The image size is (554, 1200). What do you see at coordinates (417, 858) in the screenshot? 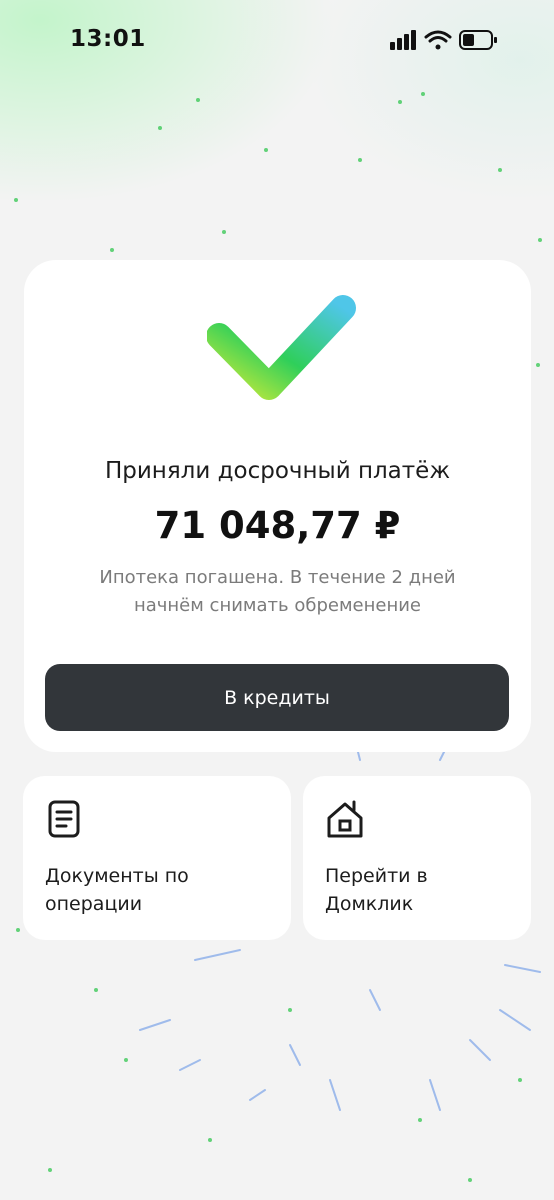
I see `go-to-domclick-tile: Перейти в Домклик` at bounding box center [417, 858].